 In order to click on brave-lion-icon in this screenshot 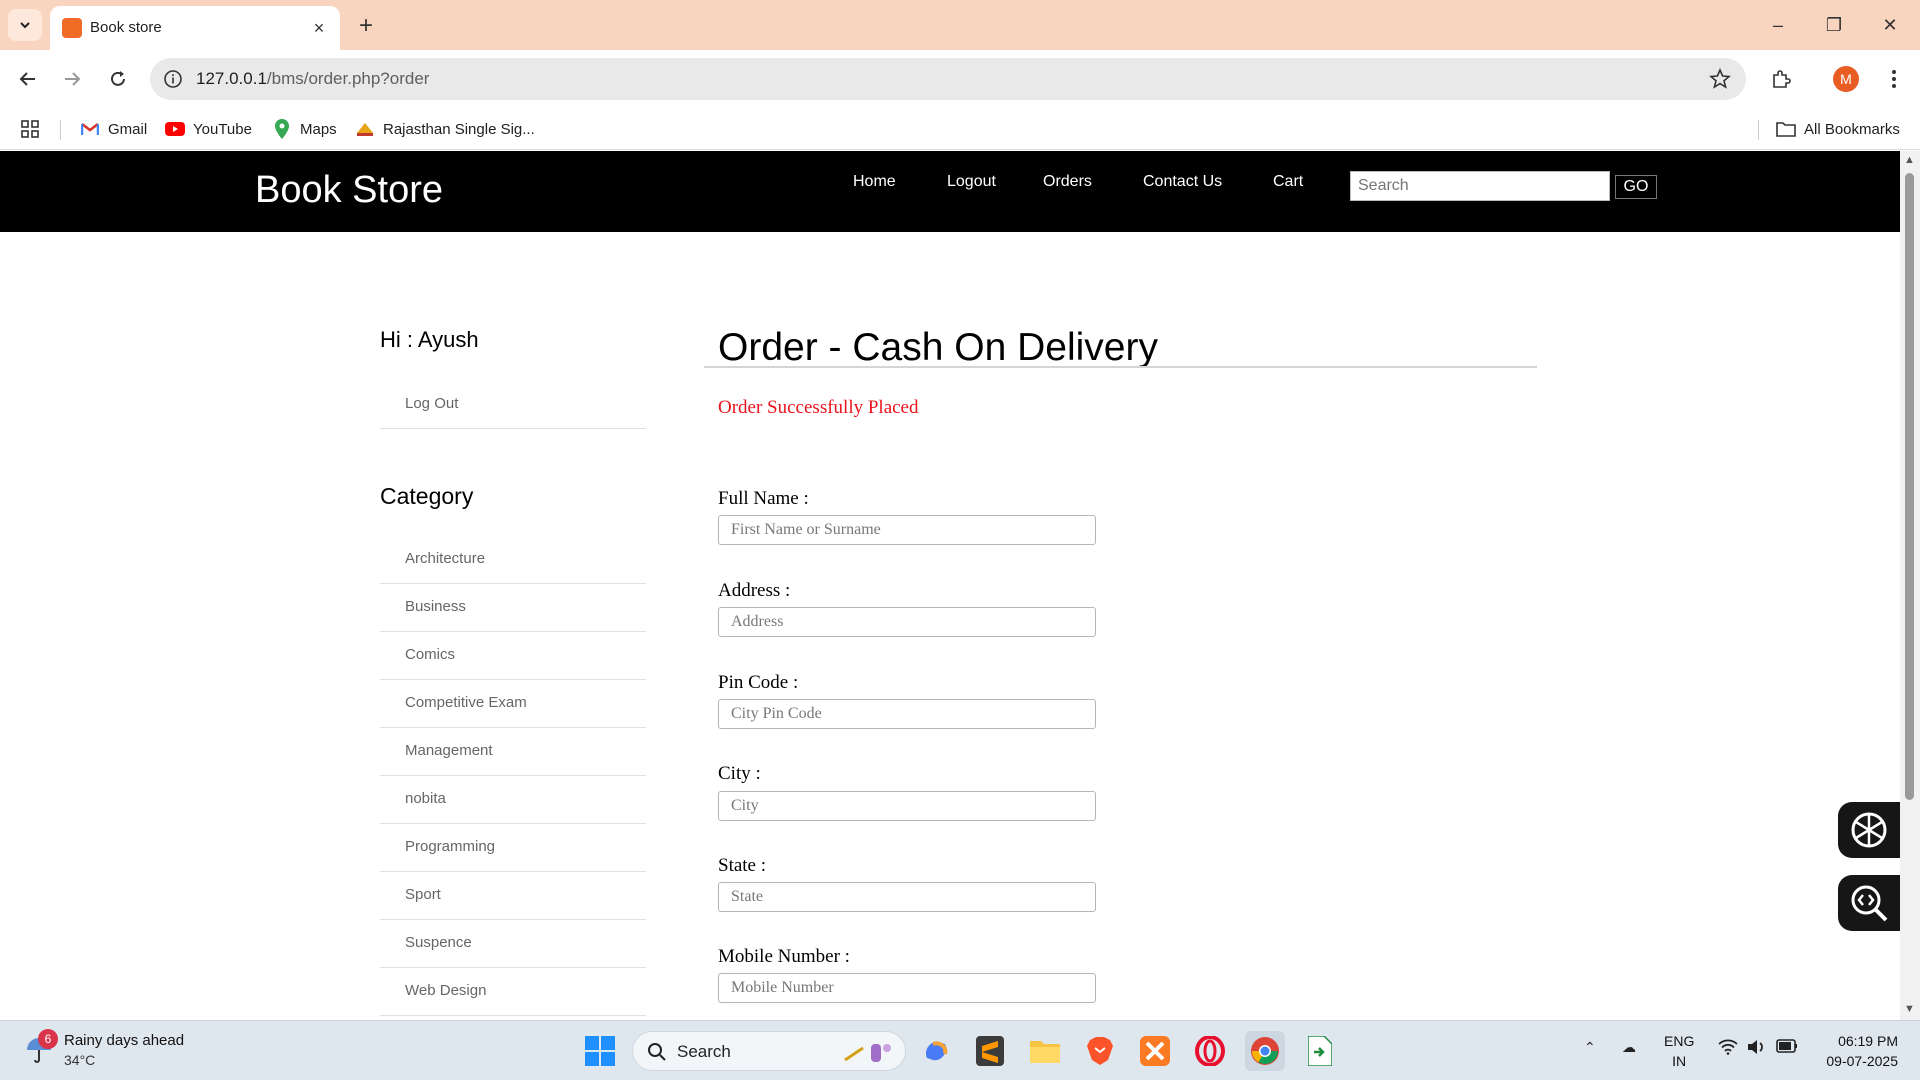, I will do `click(1100, 1051)`.